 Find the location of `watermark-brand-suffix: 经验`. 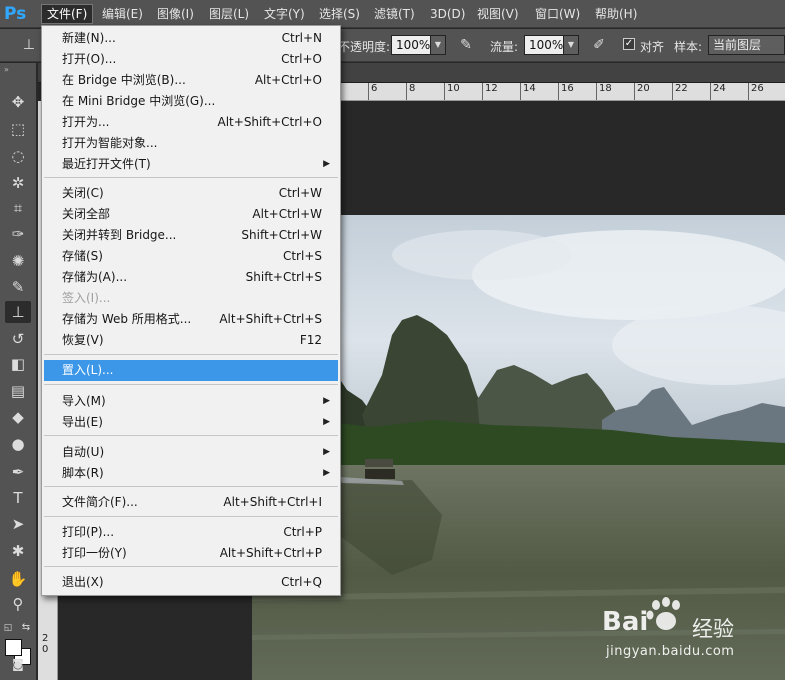

watermark-brand-suffix: 经验 is located at coordinates (713, 629).